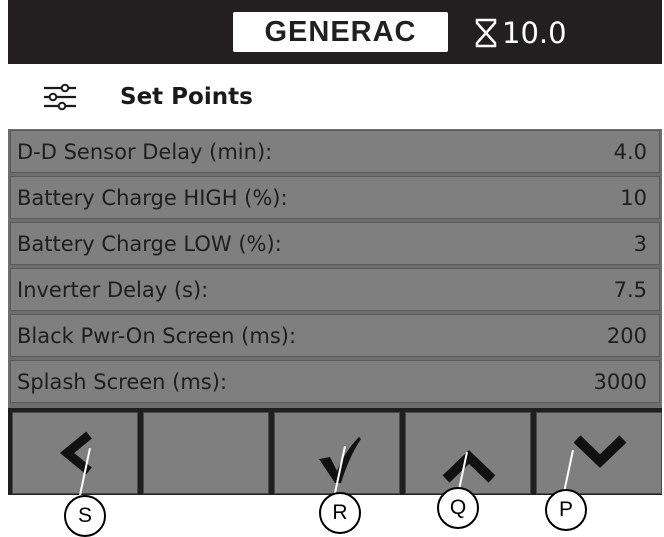 The width and height of the screenshot is (664, 537). What do you see at coordinates (122, 382) in the screenshot?
I see `setpoint-label: Splash Screen (ms):` at bounding box center [122, 382].